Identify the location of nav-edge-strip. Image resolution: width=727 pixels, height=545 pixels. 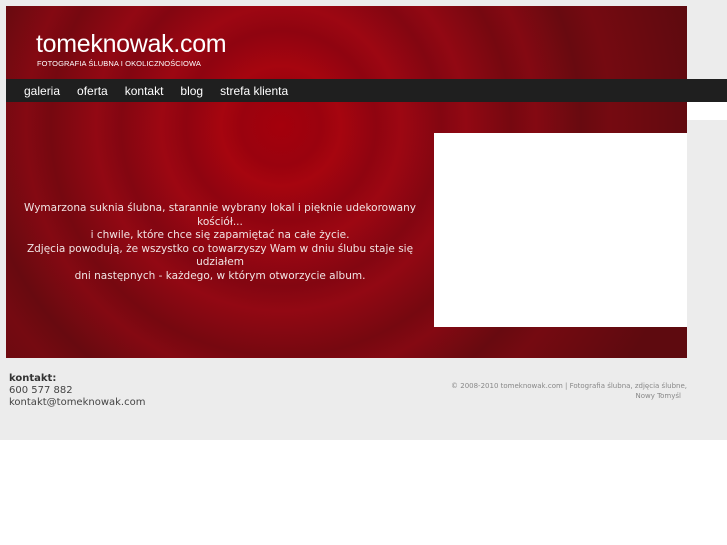
(707, 111).